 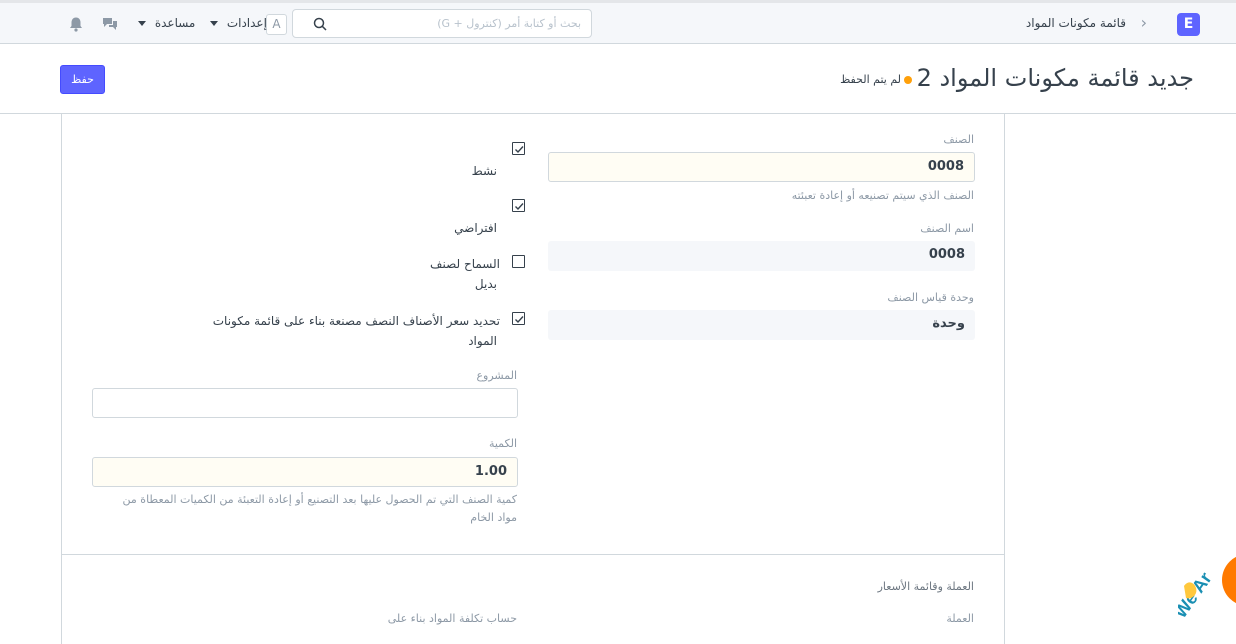 I want to click on update-rate-label-2: المواد, so click(x=482, y=341).